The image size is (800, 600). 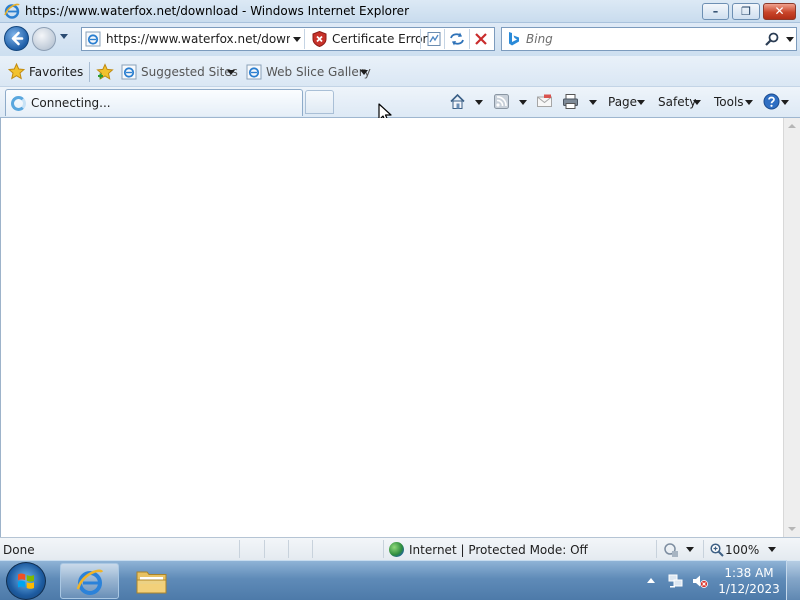 I want to click on home-button, so click(x=468, y=102).